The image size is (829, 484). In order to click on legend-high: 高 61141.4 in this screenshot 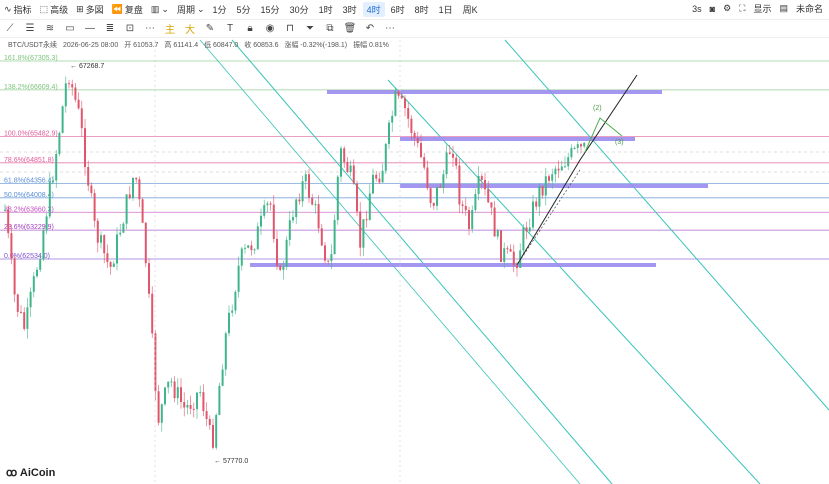, I will do `click(181, 45)`.